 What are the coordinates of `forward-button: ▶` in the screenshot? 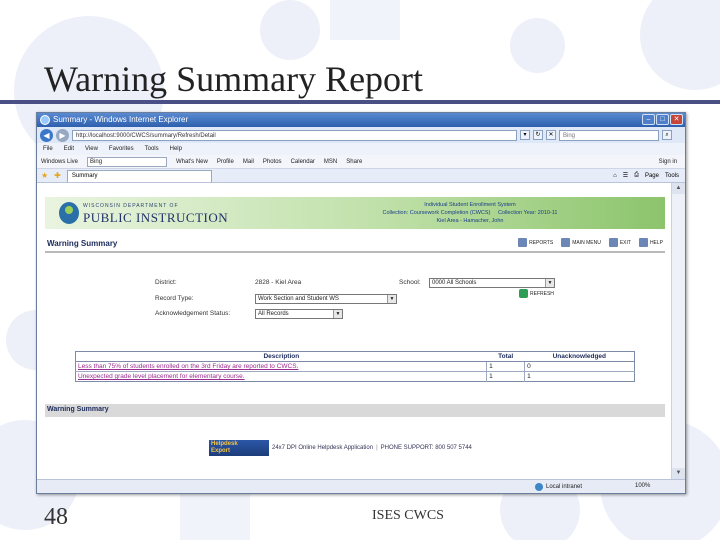 It's located at (62, 135).